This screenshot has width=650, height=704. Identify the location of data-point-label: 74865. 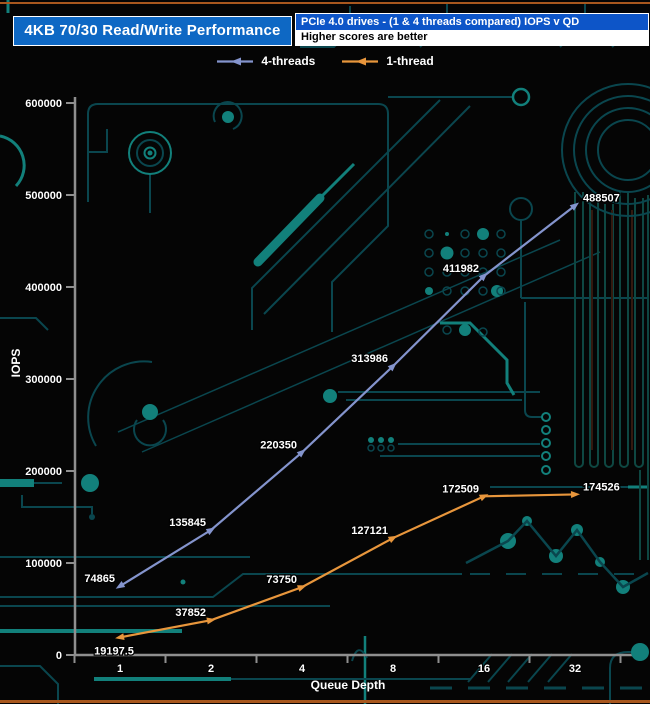
(99, 579).